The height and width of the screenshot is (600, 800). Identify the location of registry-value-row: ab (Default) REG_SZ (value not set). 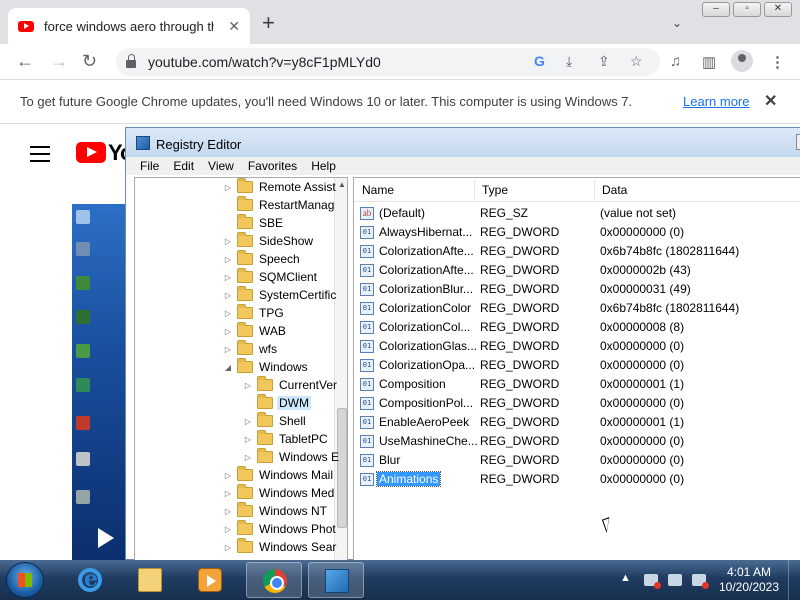
(577, 213).